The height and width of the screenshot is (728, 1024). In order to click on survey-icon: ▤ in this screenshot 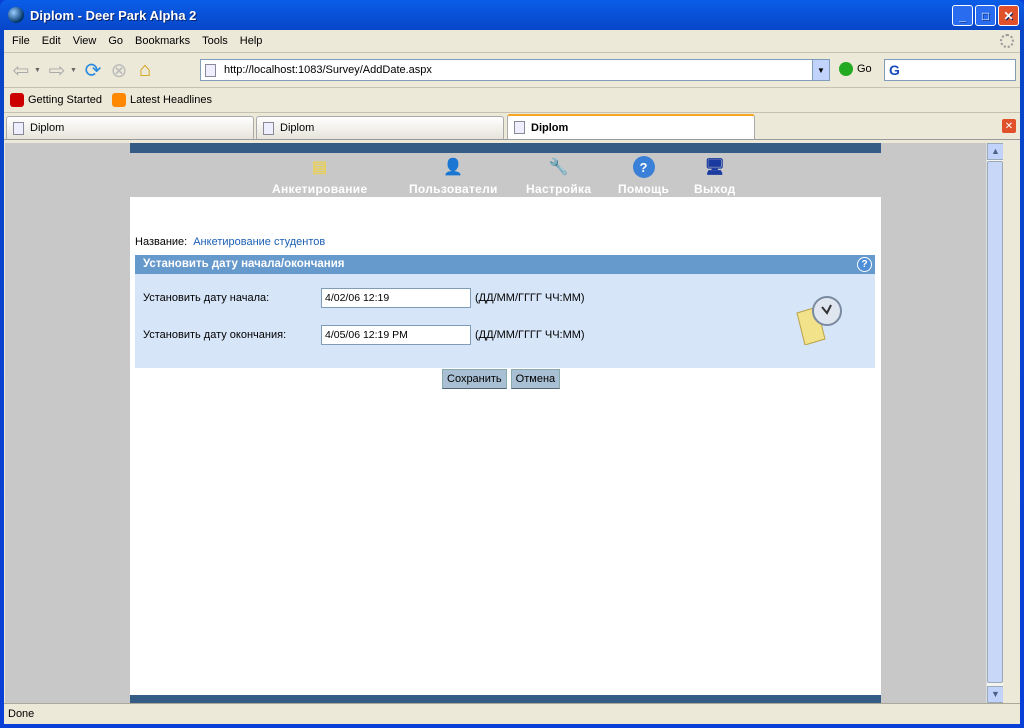, I will do `click(320, 167)`.